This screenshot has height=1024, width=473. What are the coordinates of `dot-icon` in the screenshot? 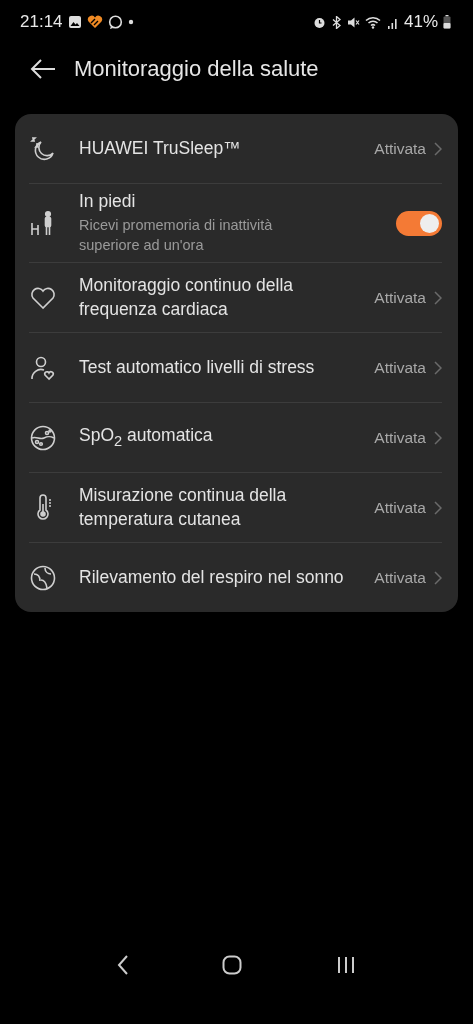 It's located at (130, 22).